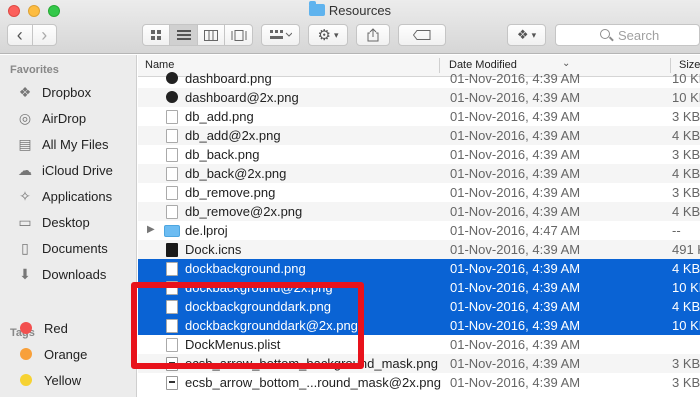  Describe the element at coordinates (206, 230) in the screenshot. I see `file-name: de.lproj` at that location.